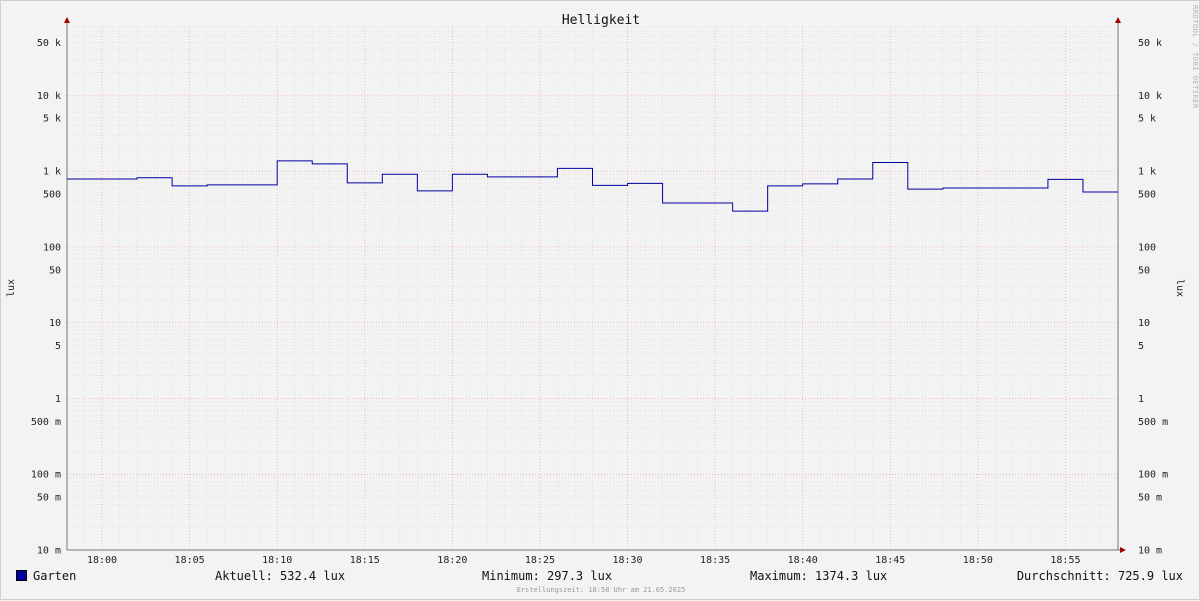 The width and height of the screenshot is (1200, 601). What do you see at coordinates (1123, 550) in the screenshot?
I see `x-axis-arrow` at bounding box center [1123, 550].